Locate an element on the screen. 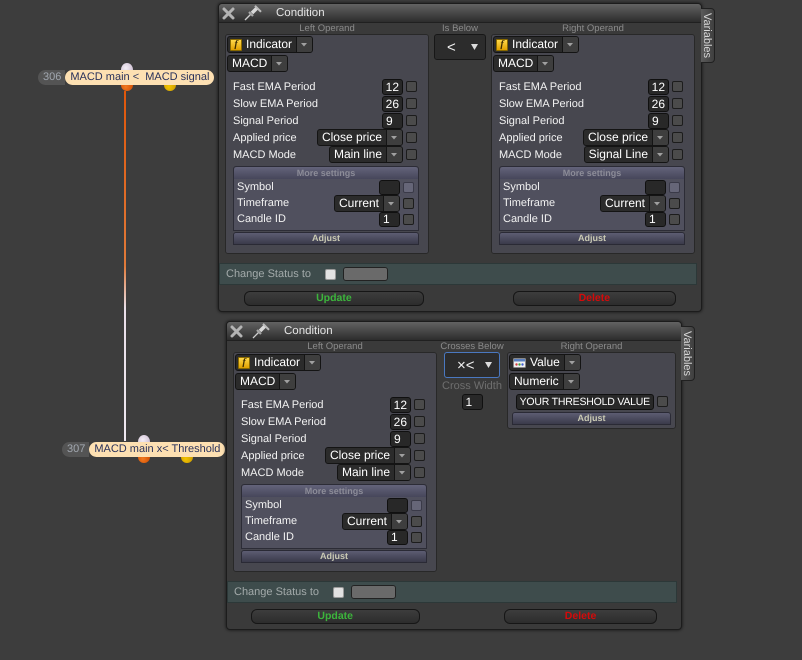 Image resolution: width=802 pixels, height=660 pixels. input-field: YOUR THRESHOLD VALUE is located at coordinates (585, 402).